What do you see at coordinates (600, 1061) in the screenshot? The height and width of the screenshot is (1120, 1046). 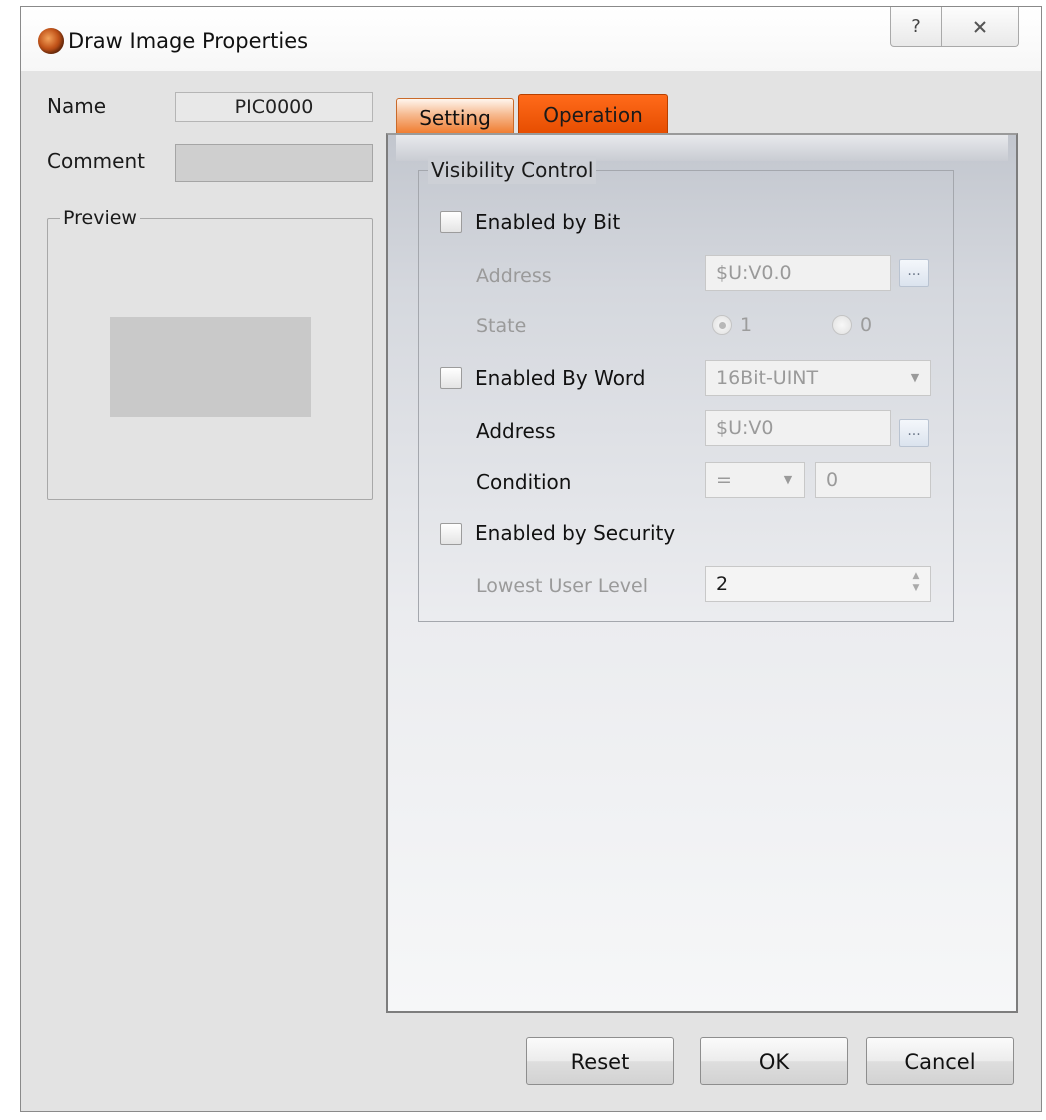 I see `reset-button: Reset` at bounding box center [600, 1061].